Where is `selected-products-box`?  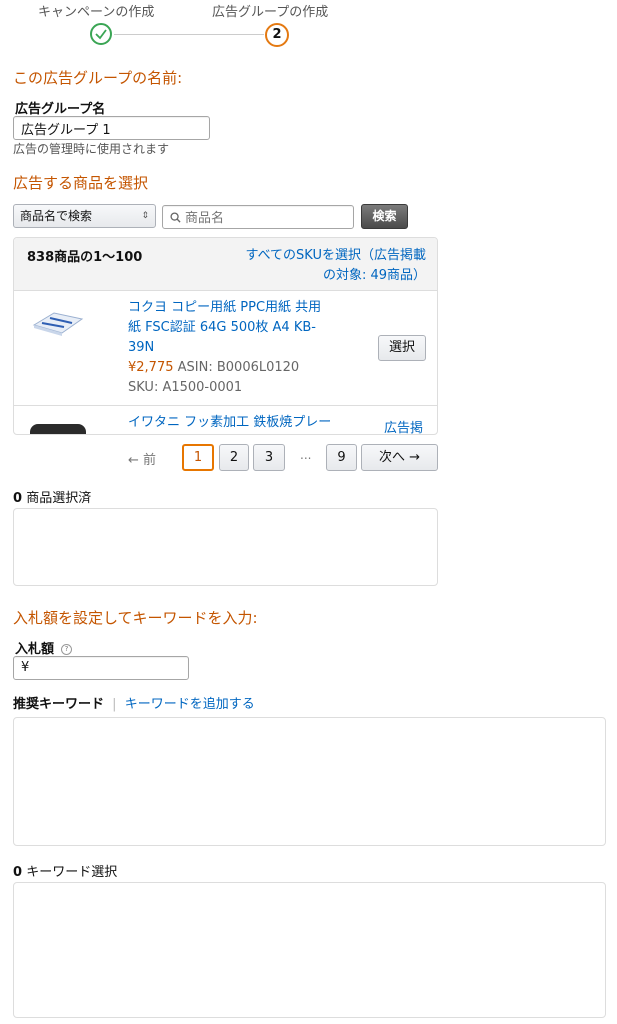 selected-products-box is located at coordinates (225, 547).